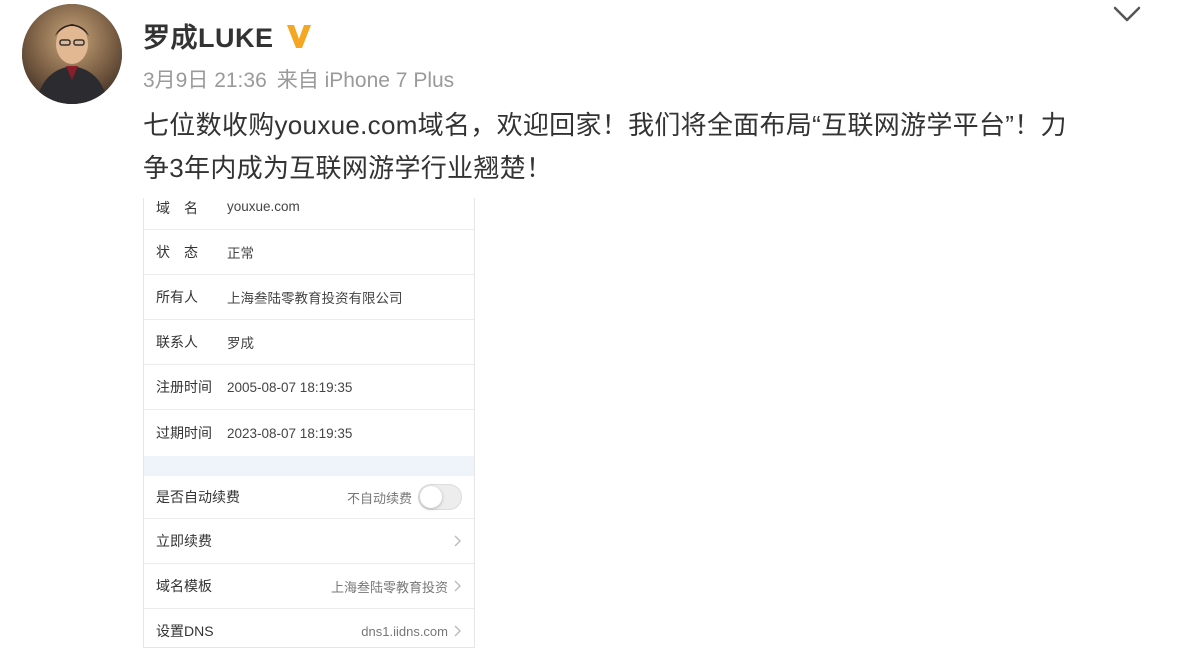  Describe the element at coordinates (240, 253) in the screenshot. I see `info-value: 正常` at that location.